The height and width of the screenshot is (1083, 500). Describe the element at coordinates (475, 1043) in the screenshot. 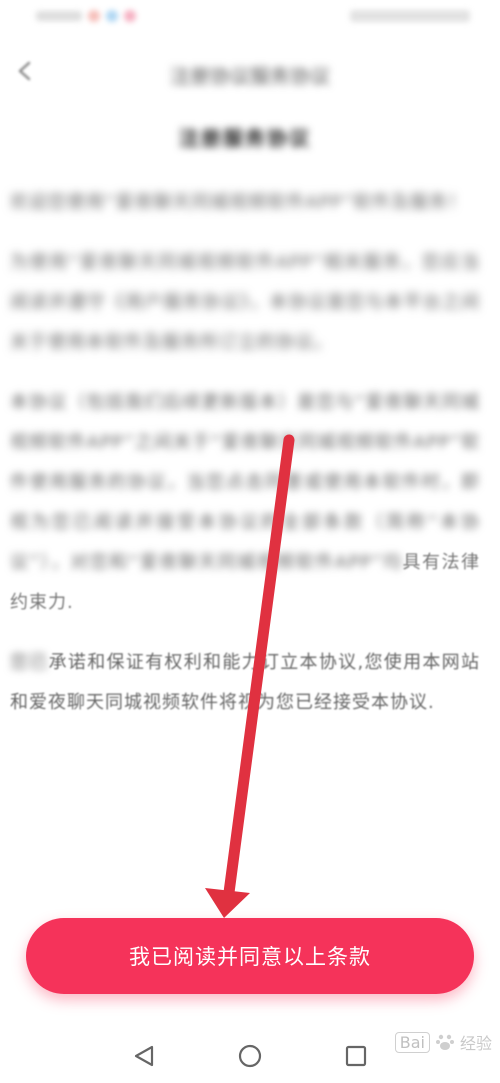

I see `watermark-suffix: 经验` at that location.